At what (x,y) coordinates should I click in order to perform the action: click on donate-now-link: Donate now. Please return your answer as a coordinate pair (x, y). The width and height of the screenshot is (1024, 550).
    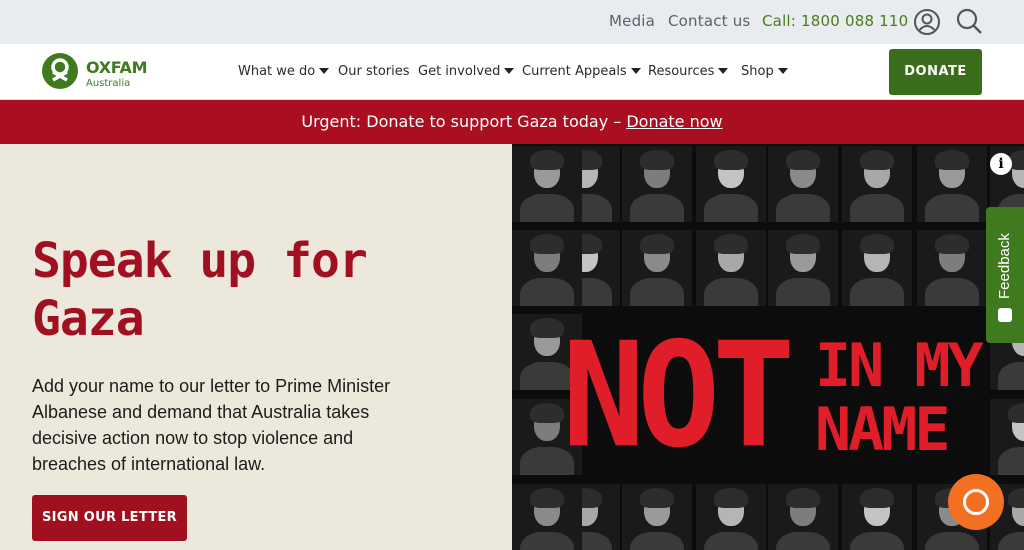
    Looking at the image, I should click on (674, 121).